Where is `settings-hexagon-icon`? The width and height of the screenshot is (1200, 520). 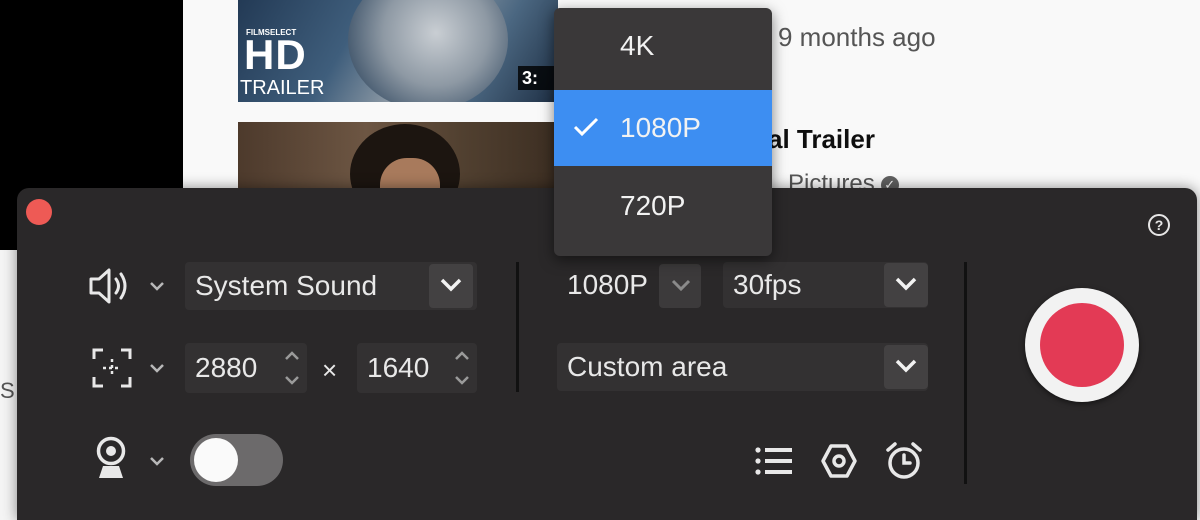 settings-hexagon-icon is located at coordinates (839, 461).